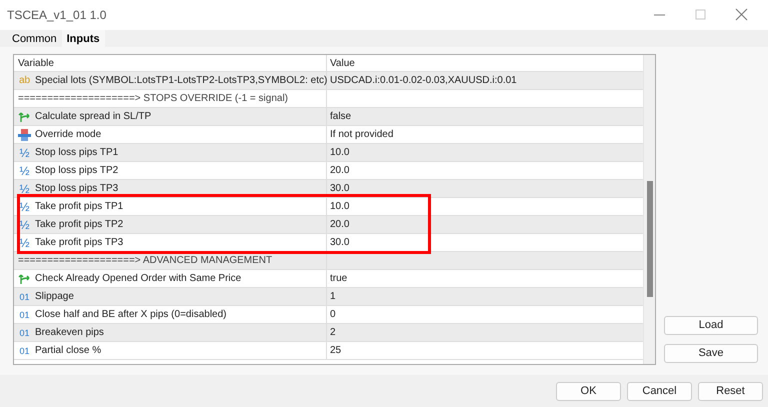 This screenshot has height=407, width=768. Describe the element at coordinates (76, 171) in the screenshot. I see `variable-name: Stop loss pips TP2` at that location.